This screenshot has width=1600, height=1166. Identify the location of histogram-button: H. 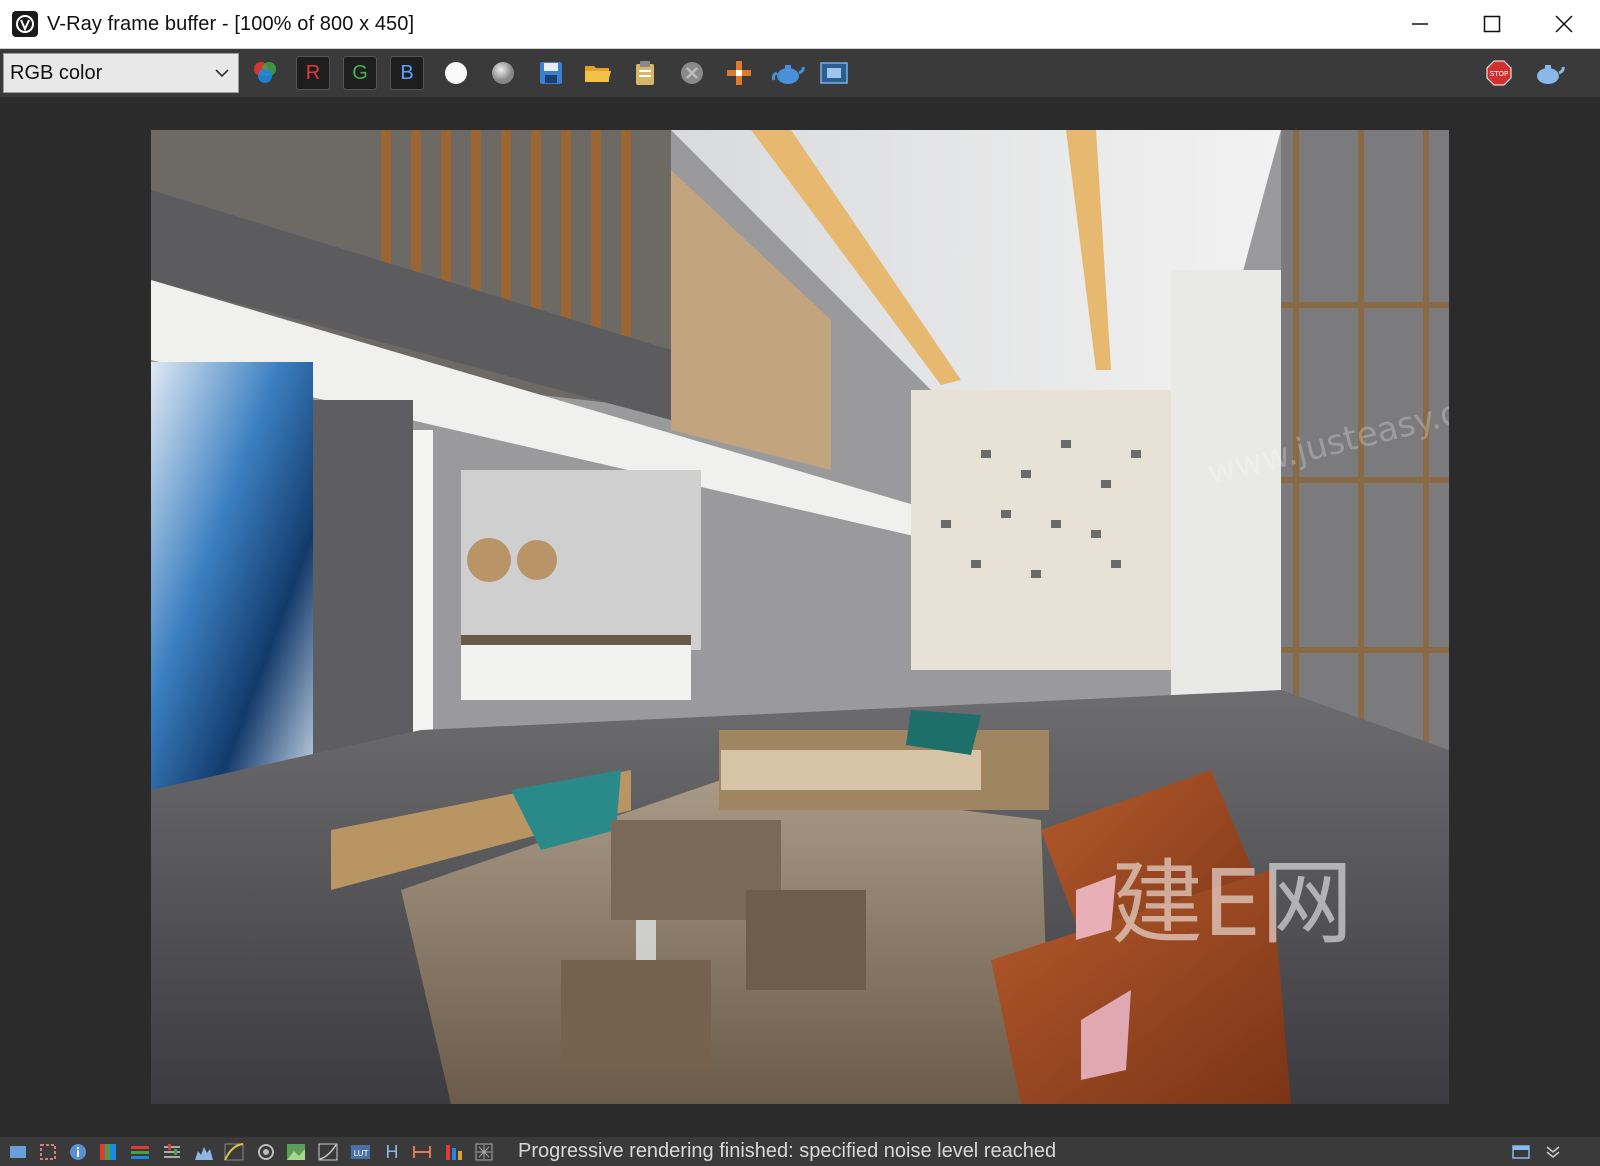
(392, 1152).